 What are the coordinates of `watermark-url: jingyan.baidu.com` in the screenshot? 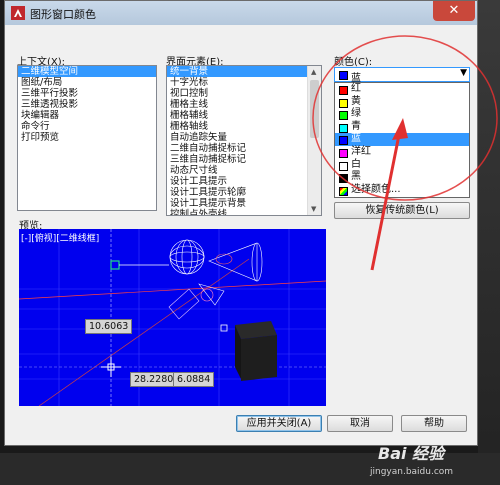 It's located at (412, 472).